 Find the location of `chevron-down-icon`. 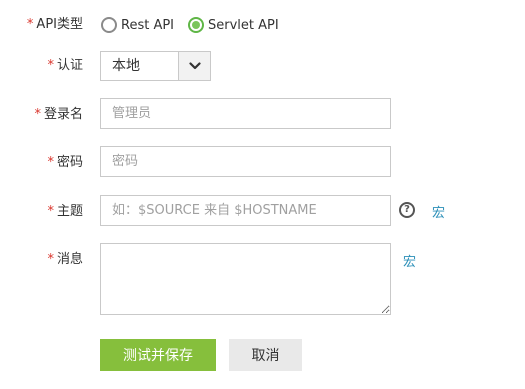

chevron-down-icon is located at coordinates (194, 66).